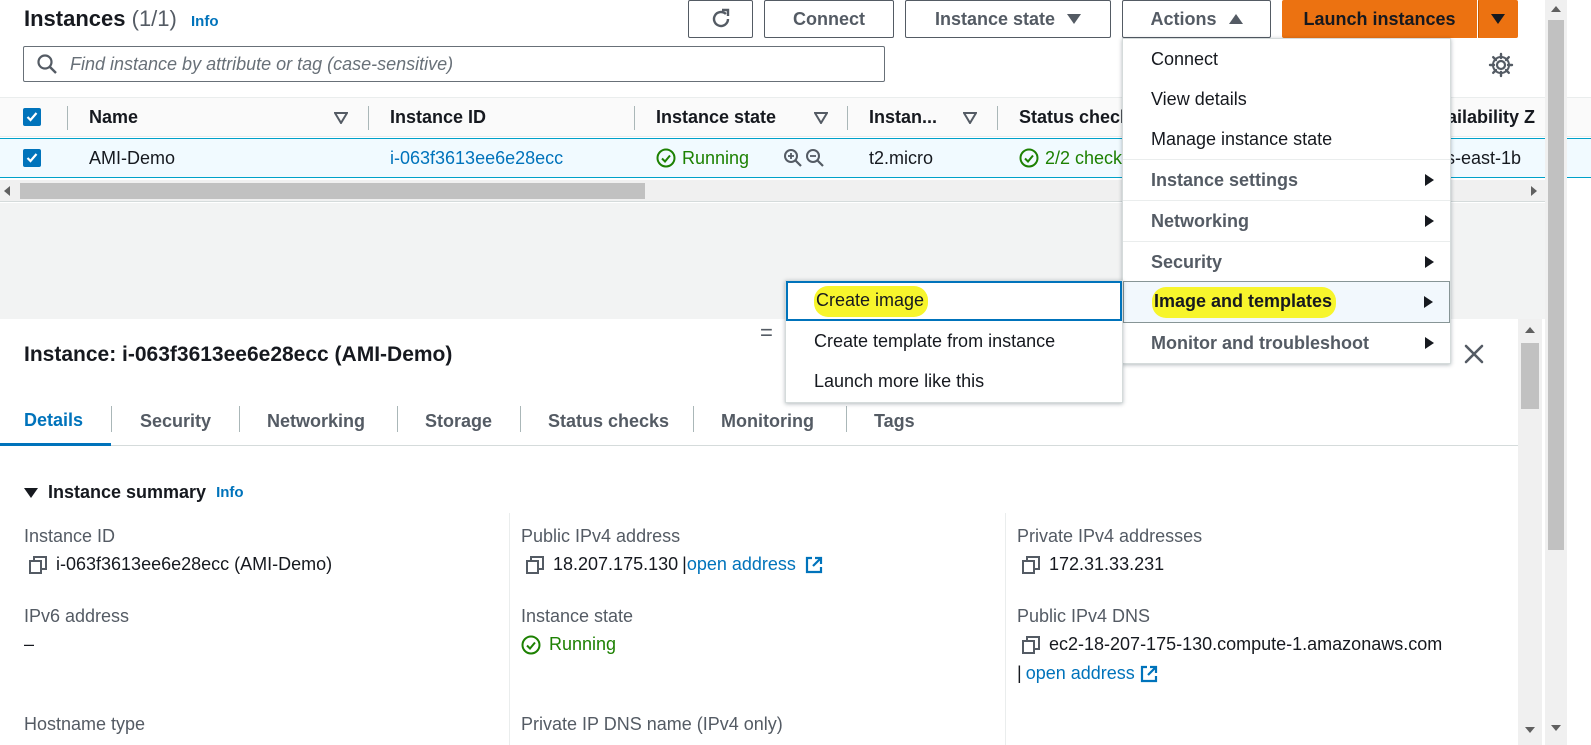 This screenshot has width=1591, height=745. I want to click on menu-item-label: Monitor and troubleshoot, so click(1260, 342).